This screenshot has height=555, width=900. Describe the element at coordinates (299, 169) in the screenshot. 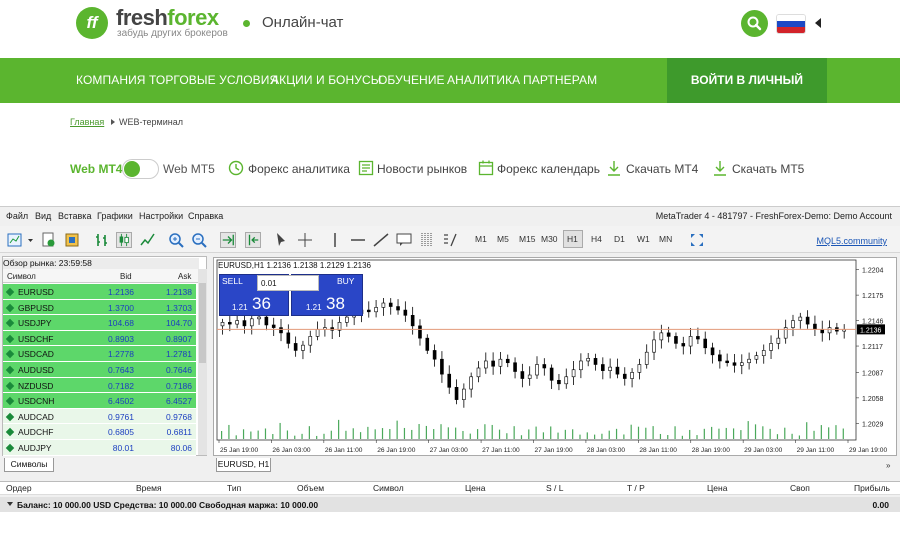

I see `forex-analytics-link: Форекс аналитика` at that location.